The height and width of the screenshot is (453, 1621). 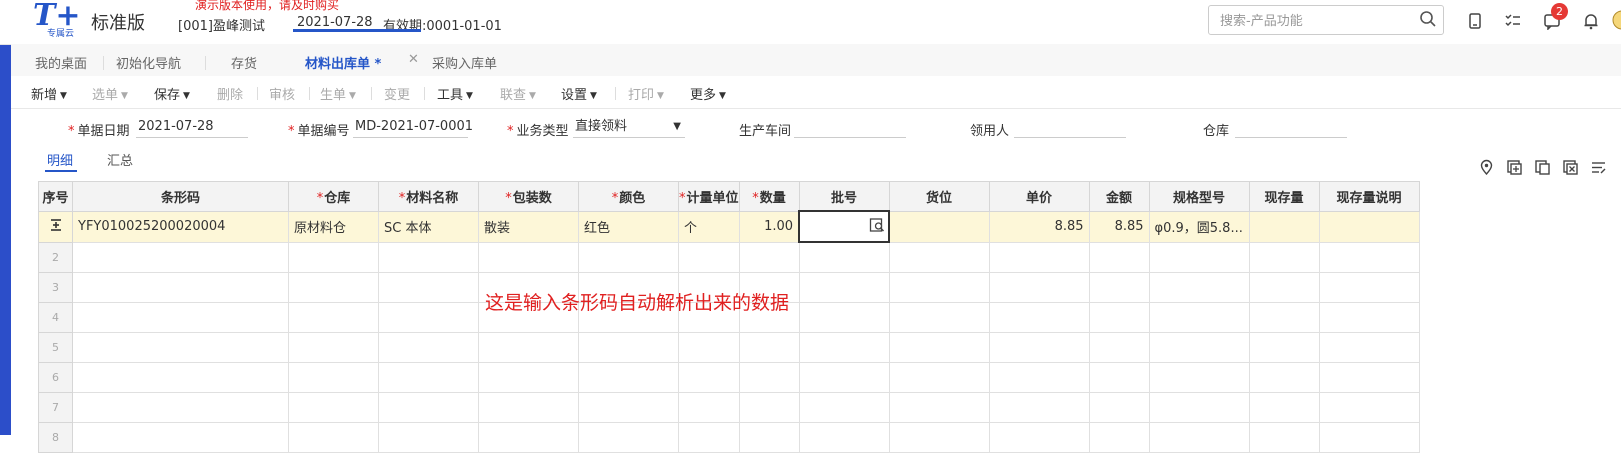 I want to click on column-header: 货位, so click(x=939, y=196).